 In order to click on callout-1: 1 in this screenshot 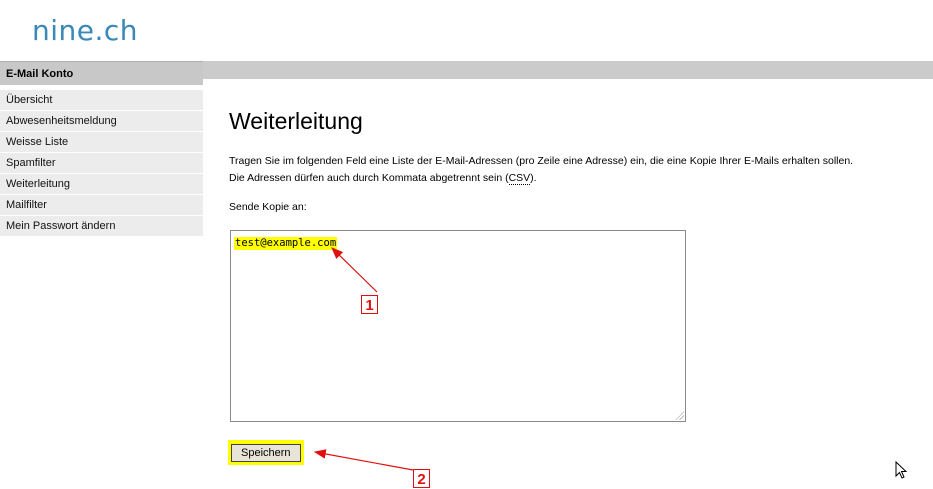, I will do `click(369, 304)`.